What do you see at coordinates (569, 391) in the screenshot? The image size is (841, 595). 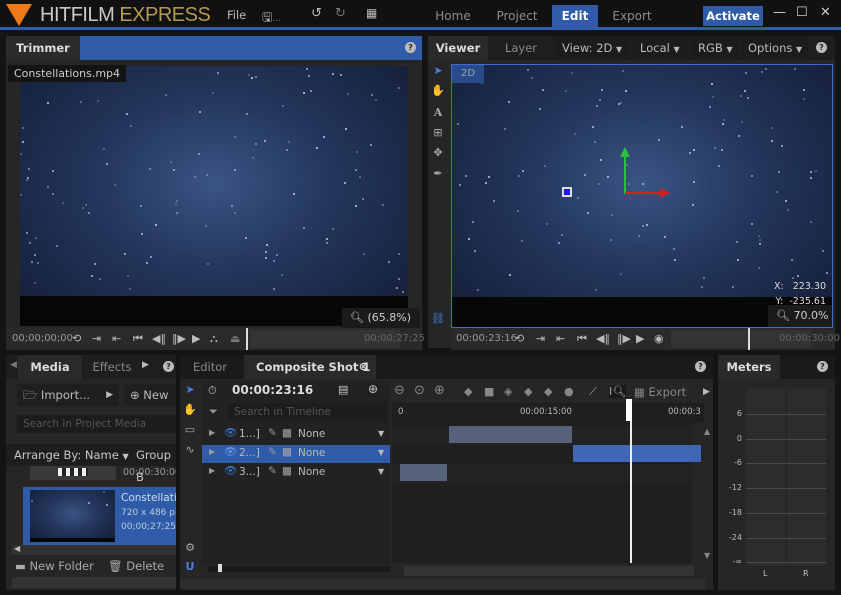 I see `keyframe-smooth-icon: ●` at bounding box center [569, 391].